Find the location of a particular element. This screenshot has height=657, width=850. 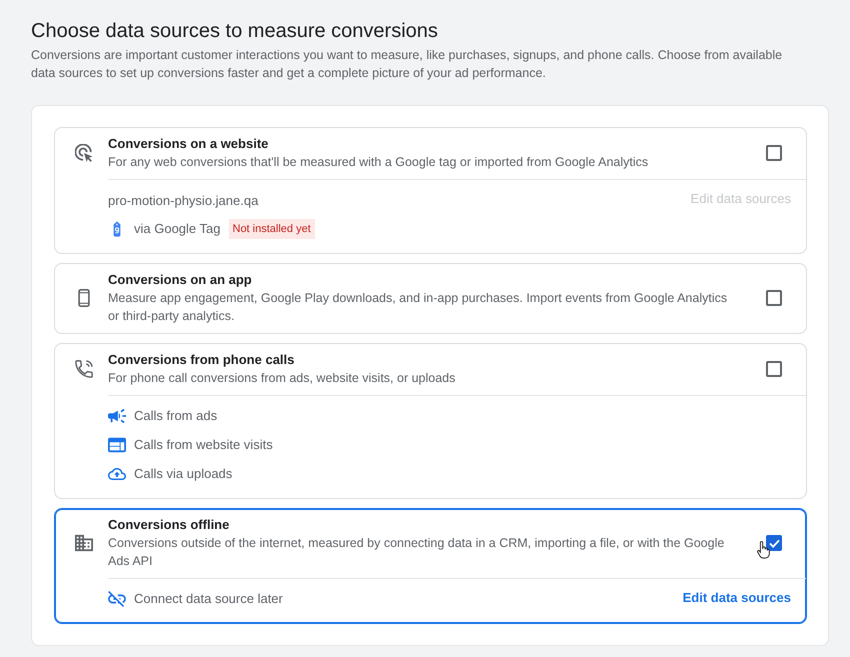

source-description: Measure app engagement, Google Play downloads, and in-app purchases. Import events from Google Analytics or third-party analytics. is located at coordinates (418, 307).